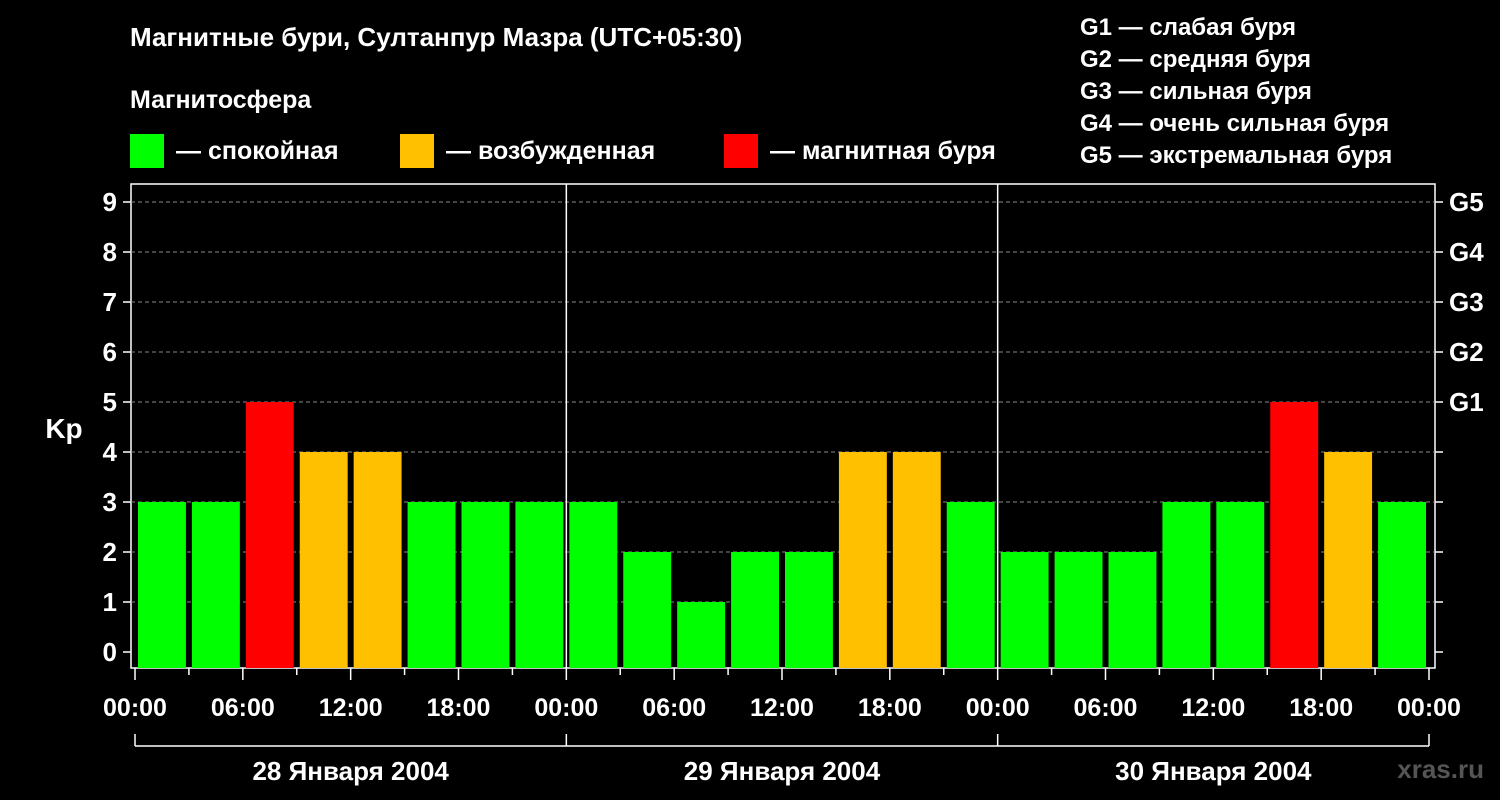 The width and height of the screenshot is (1500, 800). What do you see at coordinates (1466, 402) in the screenshot?
I see `g-tick-label: G1` at bounding box center [1466, 402].